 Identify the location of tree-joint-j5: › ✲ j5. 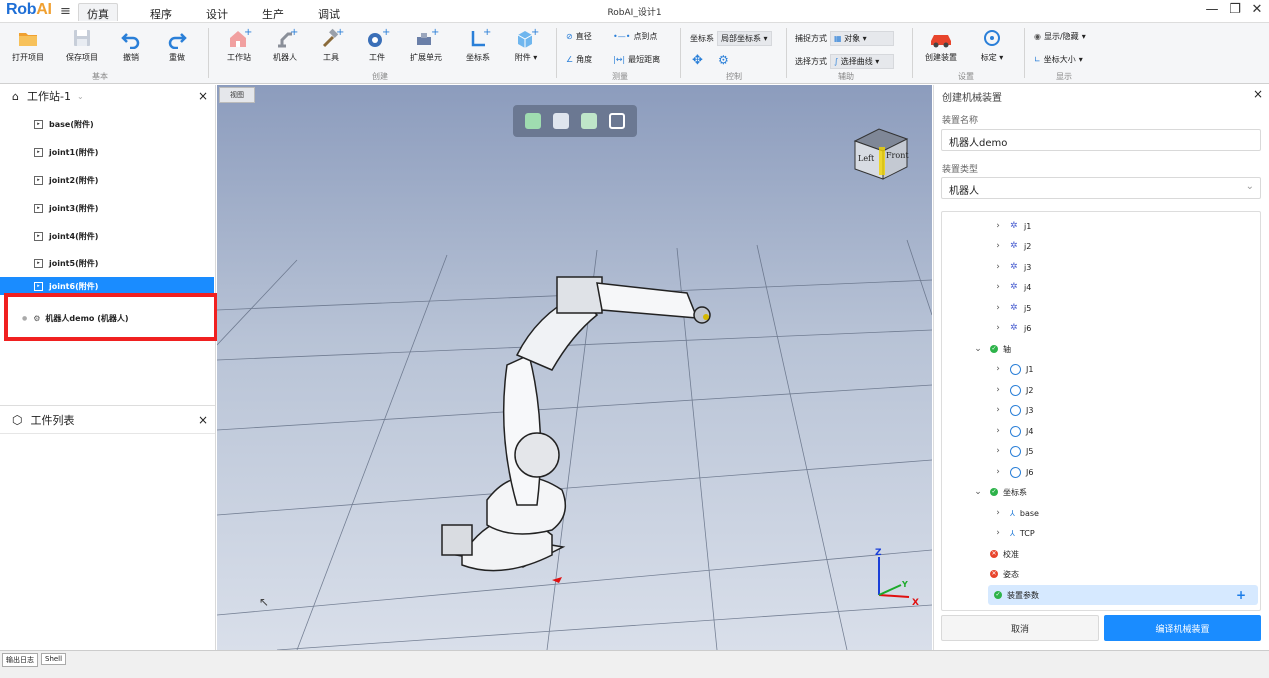
(1101, 308).